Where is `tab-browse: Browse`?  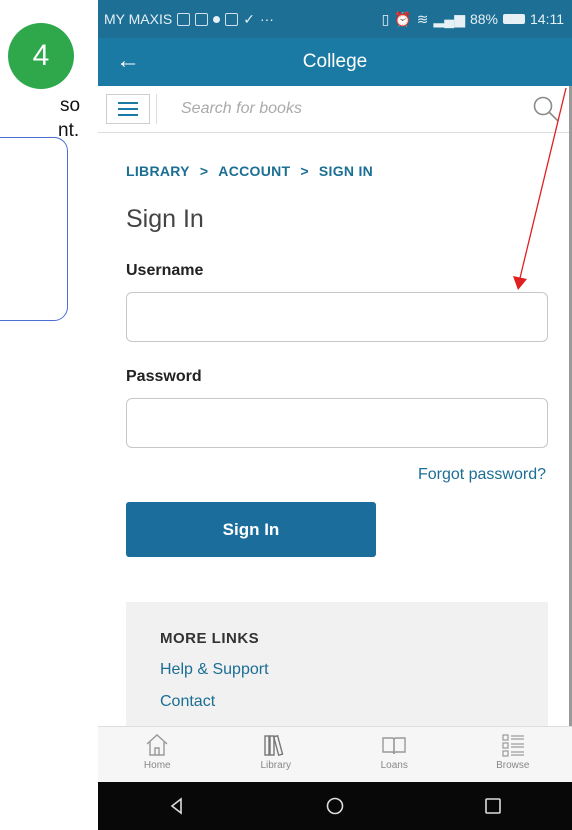 tab-browse: Browse is located at coordinates (513, 755).